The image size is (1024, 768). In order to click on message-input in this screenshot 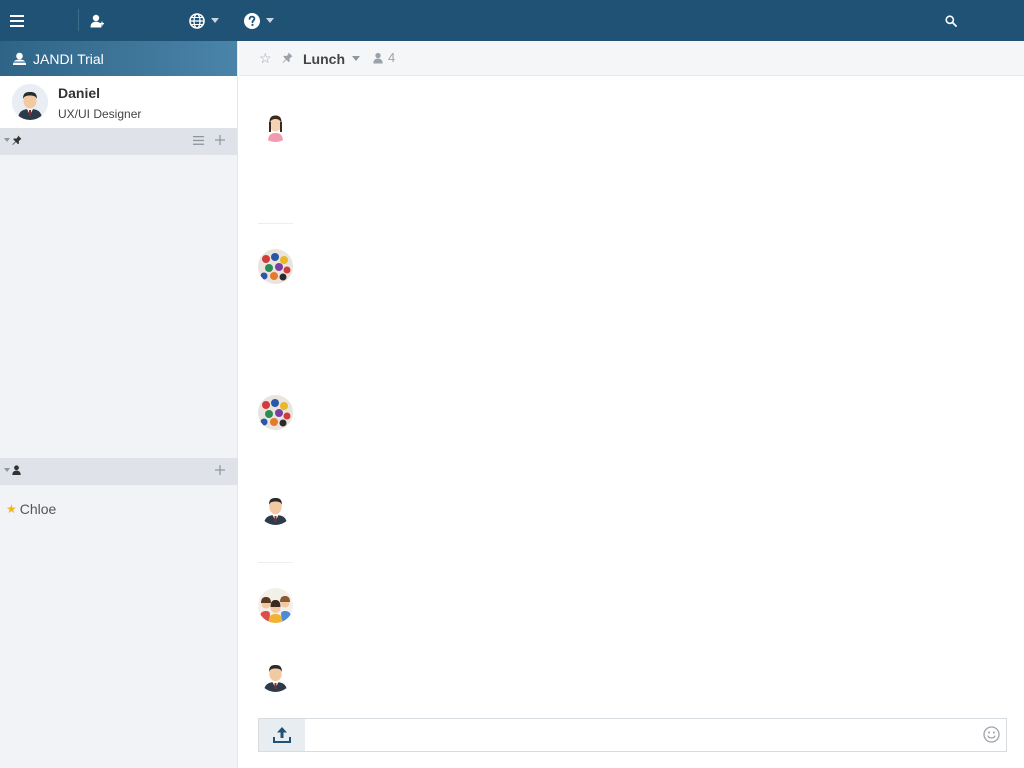, I will do `click(641, 735)`.